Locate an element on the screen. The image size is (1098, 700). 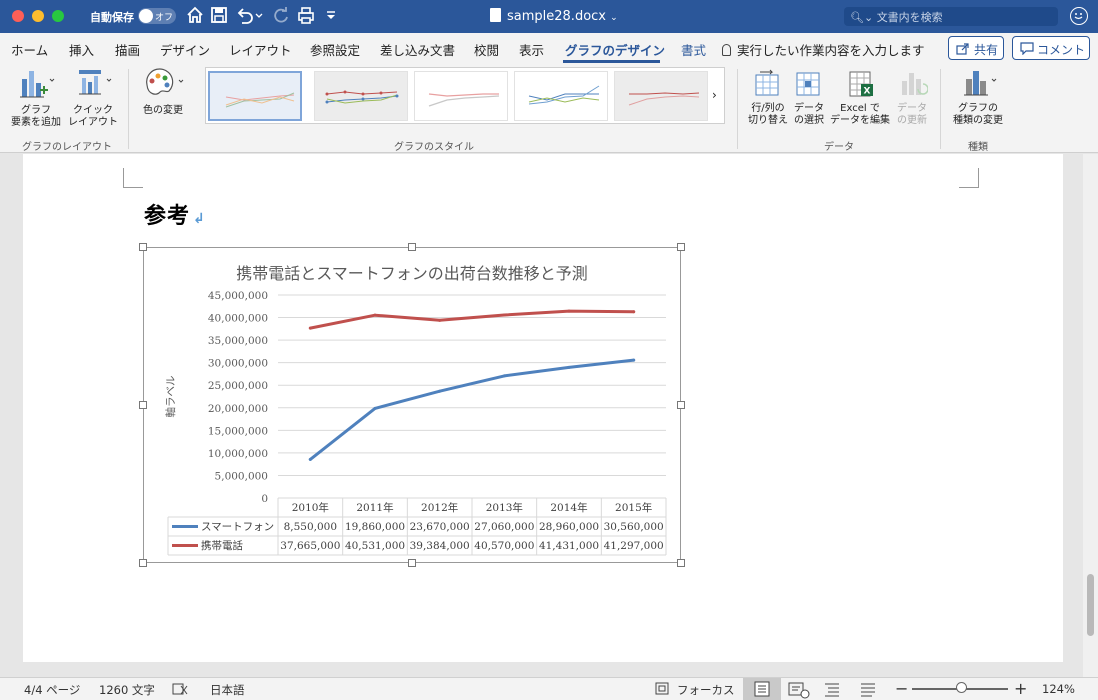
zoom-out-button: − is located at coordinates (901, 688).